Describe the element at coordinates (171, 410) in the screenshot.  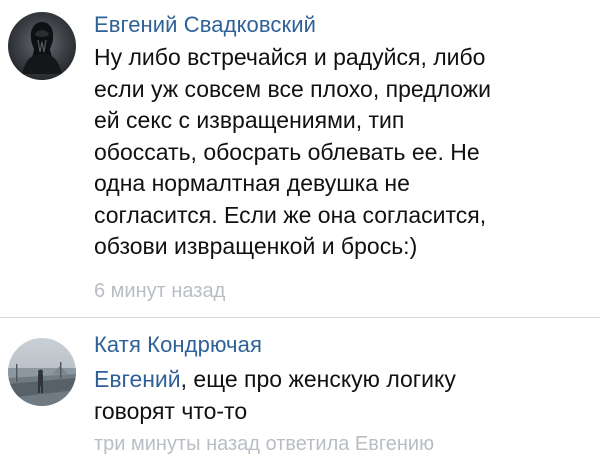
I see `comment-line: говорят что-то` at that location.